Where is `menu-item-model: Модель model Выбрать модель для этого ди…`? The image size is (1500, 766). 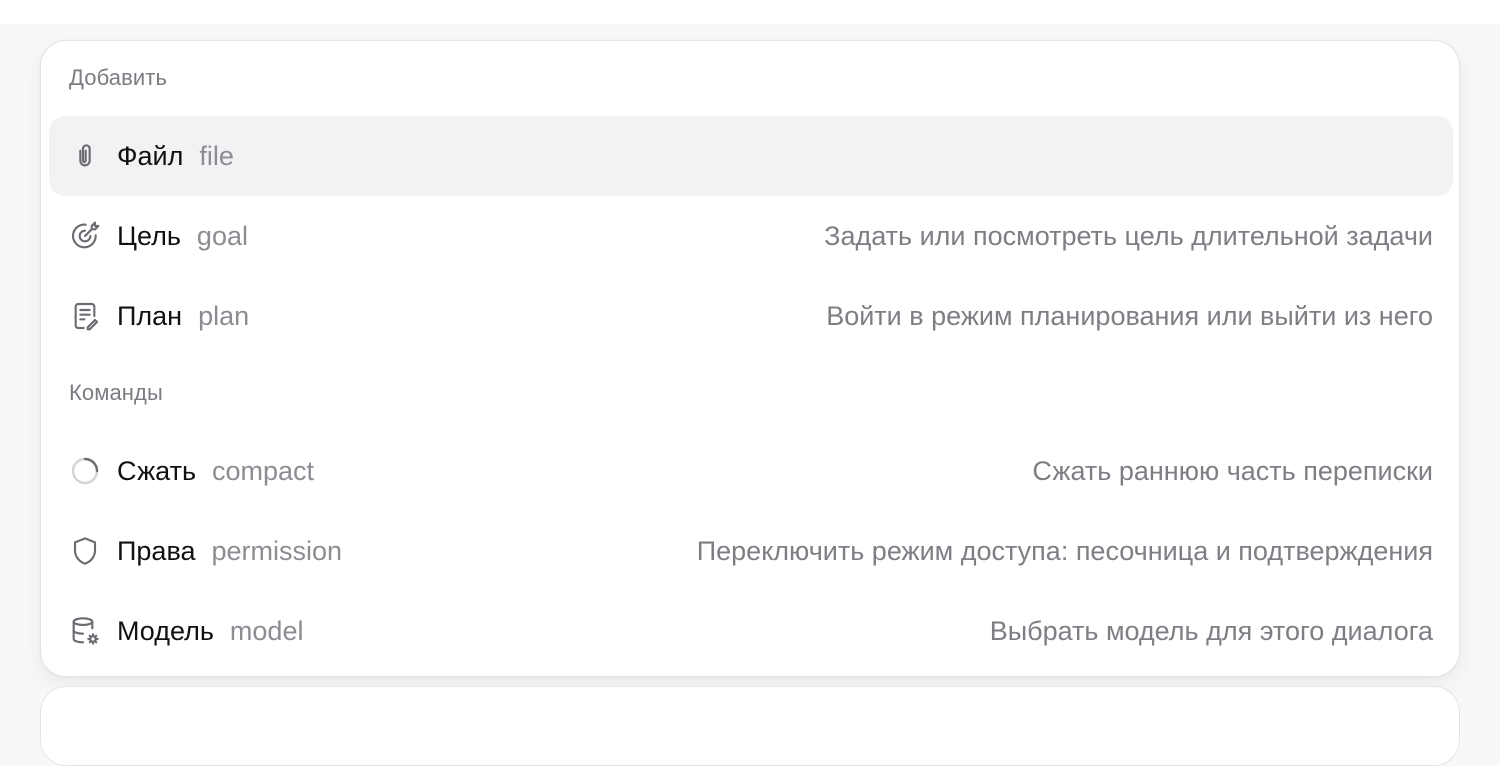 menu-item-model: Модель model Выбрать модель для этого ди… is located at coordinates (751, 631).